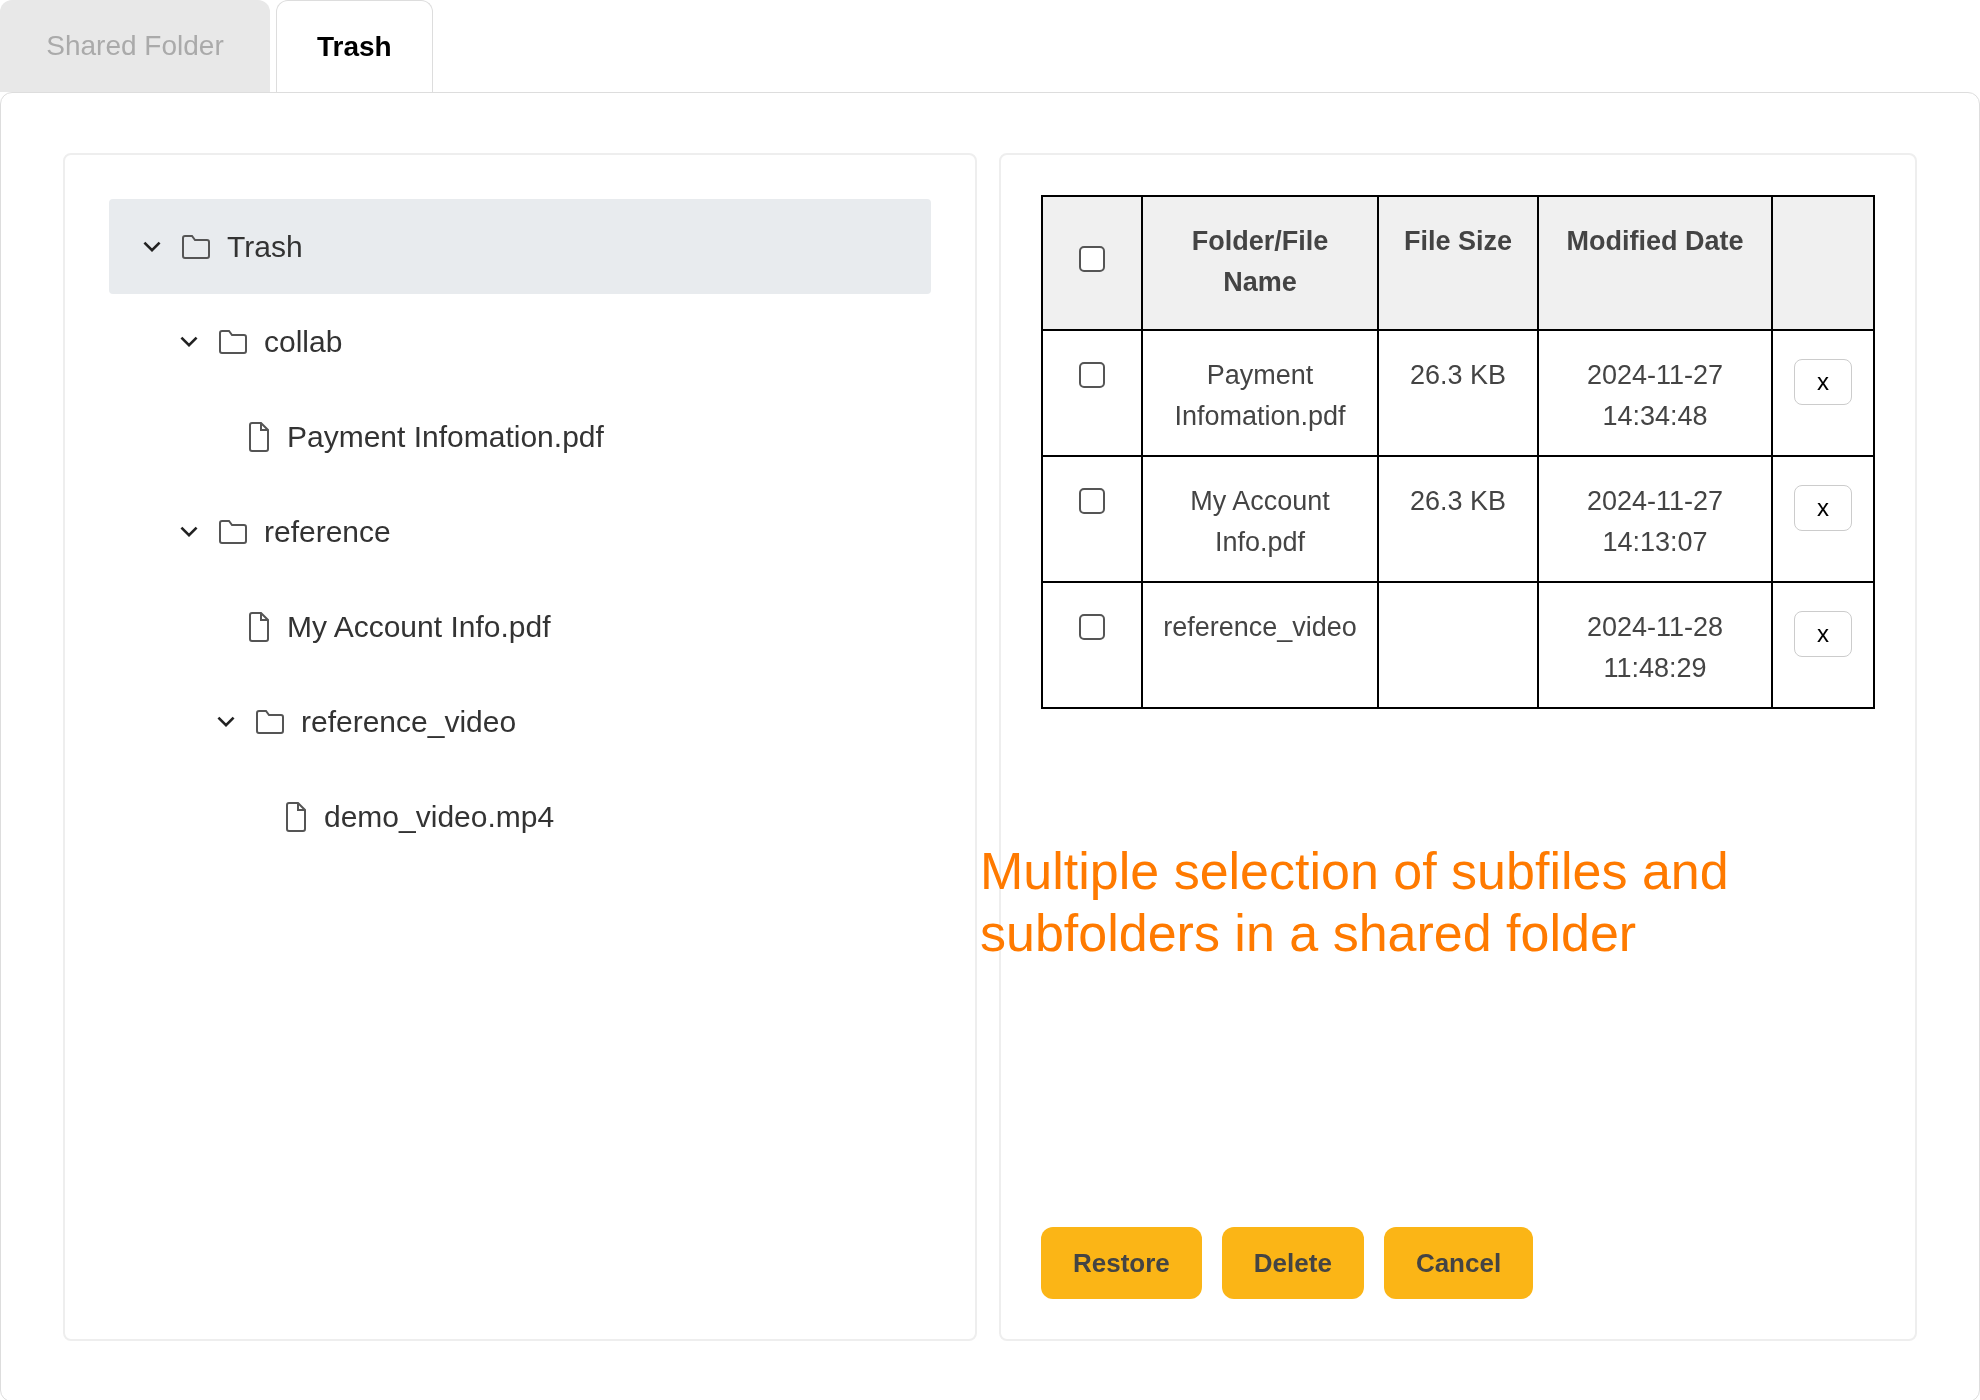 The height and width of the screenshot is (1400, 1980). What do you see at coordinates (354, 46) in the screenshot?
I see `tab: Trash` at bounding box center [354, 46].